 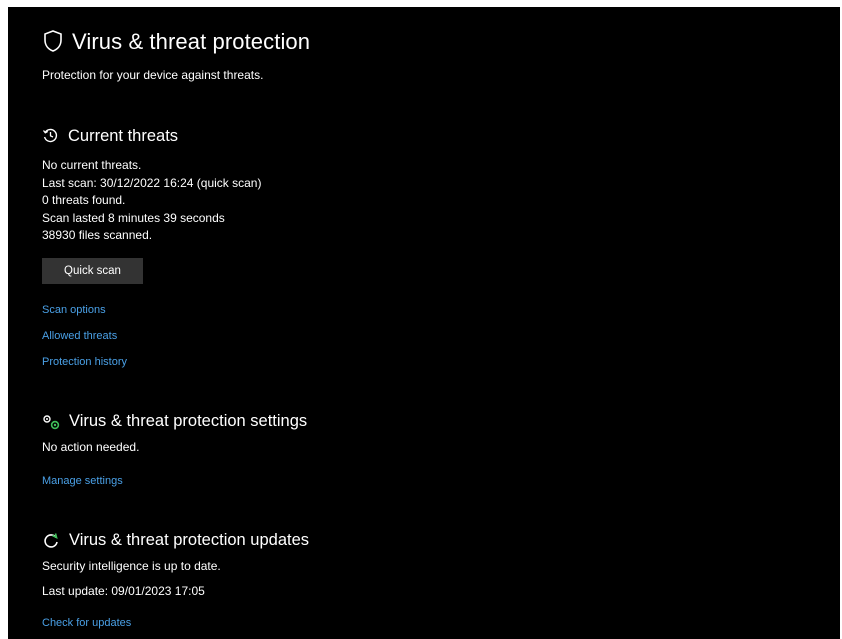 What do you see at coordinates (123, 136) in the screenshot?
I see `current-threats-heading: Current threats` at bounding box center [123, 136].